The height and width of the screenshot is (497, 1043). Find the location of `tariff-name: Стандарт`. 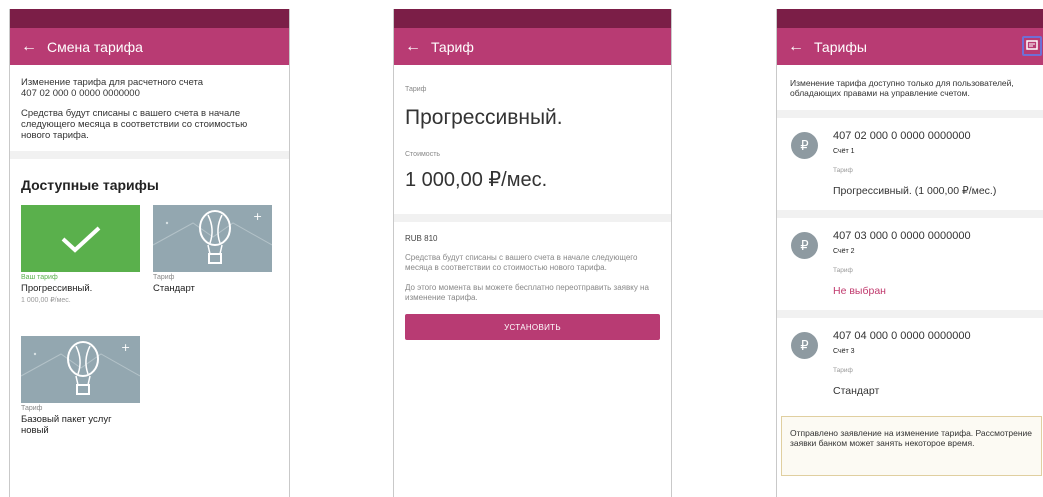

tariff-name: Стандарт is located at coordinates (174, 288).